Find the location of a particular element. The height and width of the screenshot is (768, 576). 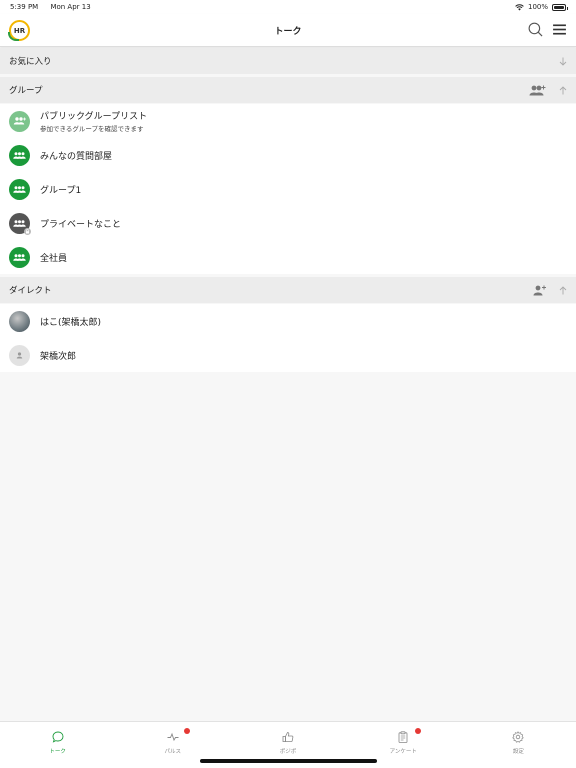

list-item-label: 全社員 is located at coordinates (54, 258).